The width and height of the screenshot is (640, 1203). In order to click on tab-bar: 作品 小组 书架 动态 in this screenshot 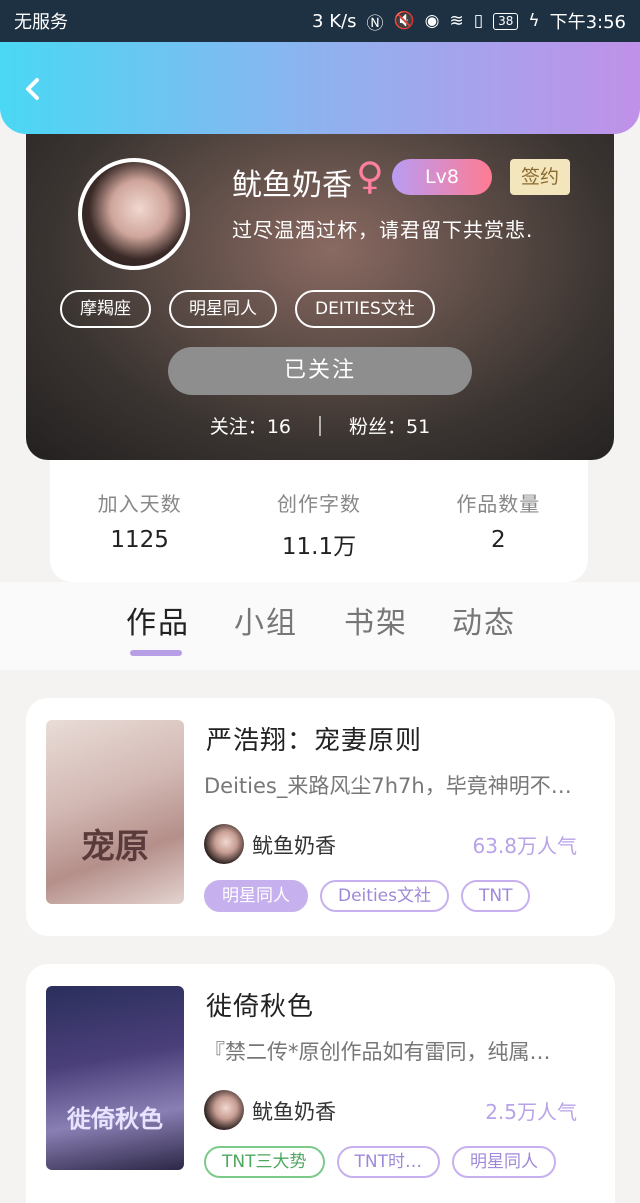, I will do `click(320, 626)`.